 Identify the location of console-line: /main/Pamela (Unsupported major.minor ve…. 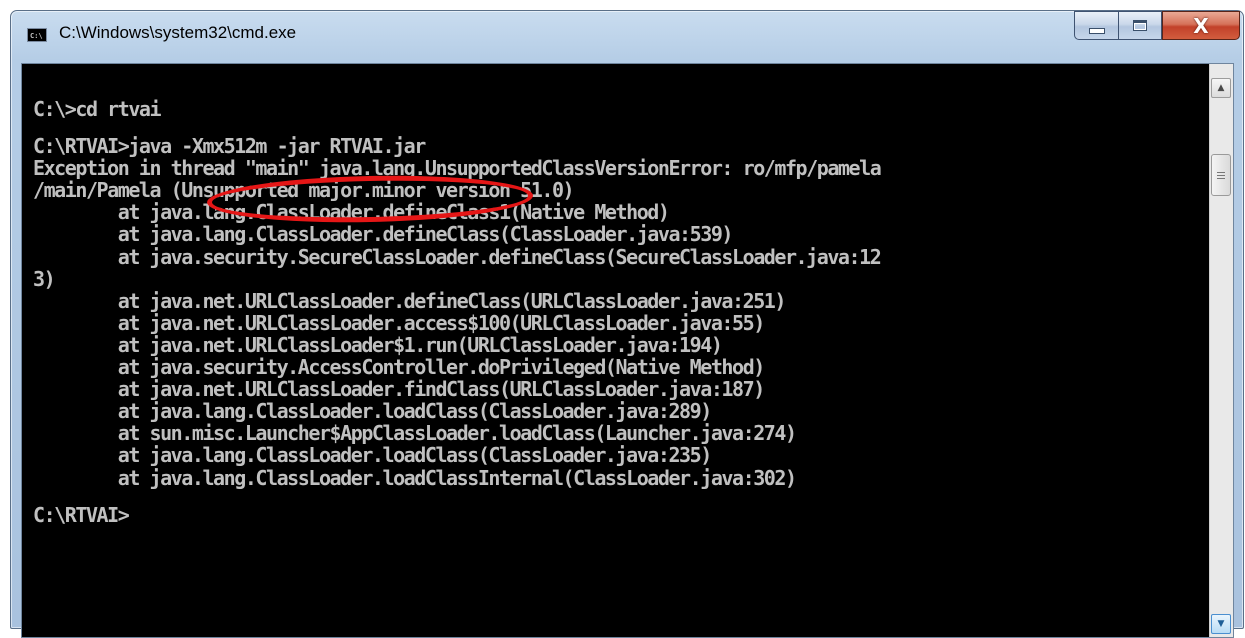
(304, 190).